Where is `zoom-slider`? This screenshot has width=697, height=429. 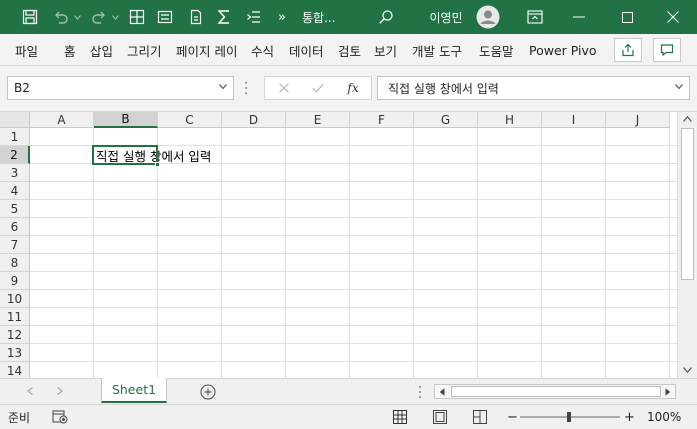
zoom-slider is located at coordinates (570, 417).